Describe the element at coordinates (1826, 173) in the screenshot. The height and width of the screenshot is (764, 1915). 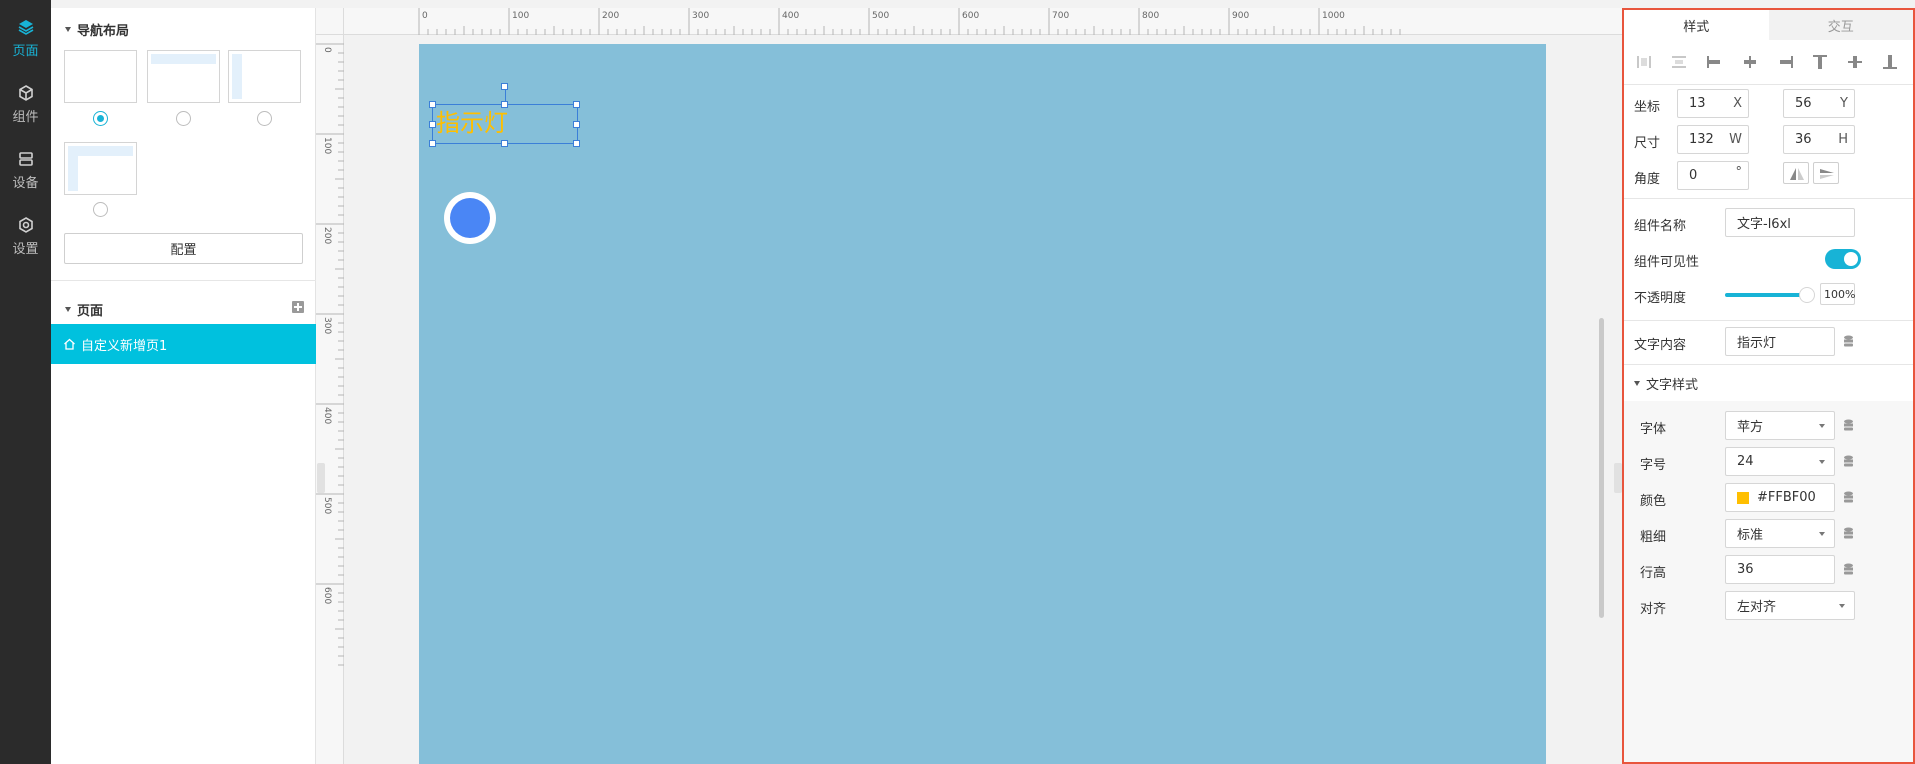
I see `flip-vertical-button` at that location.